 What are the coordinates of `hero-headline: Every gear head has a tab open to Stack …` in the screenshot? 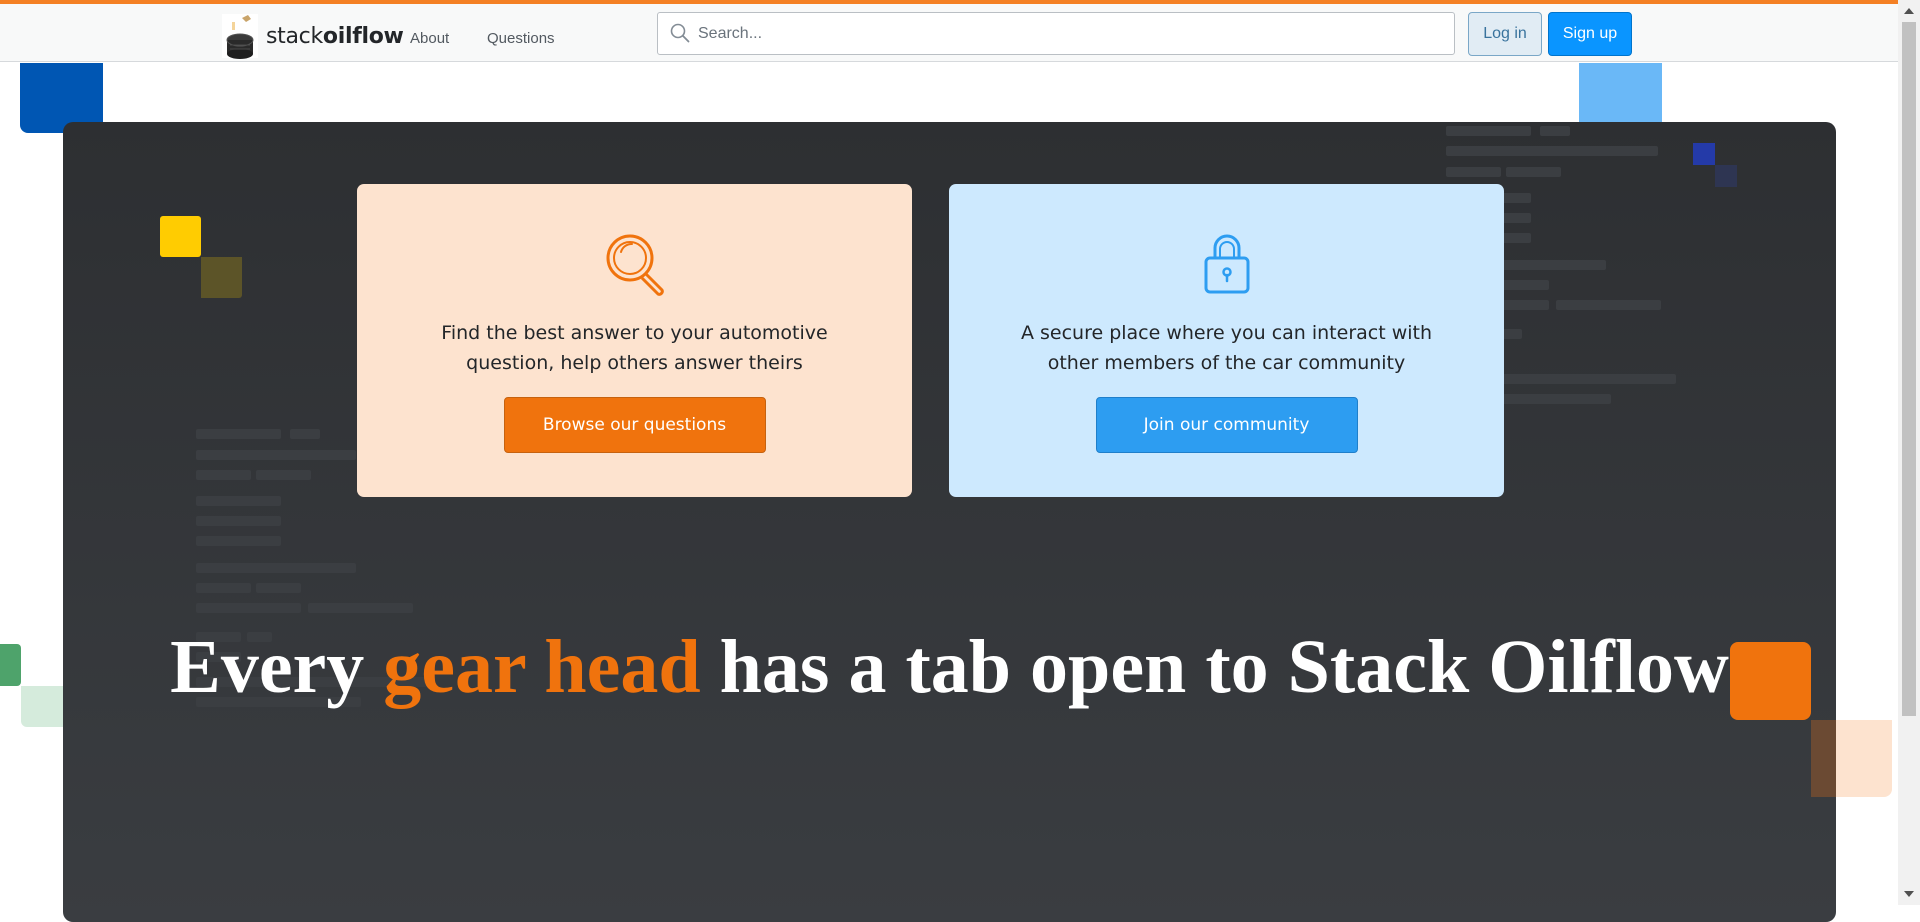 It's located at (949, 667).